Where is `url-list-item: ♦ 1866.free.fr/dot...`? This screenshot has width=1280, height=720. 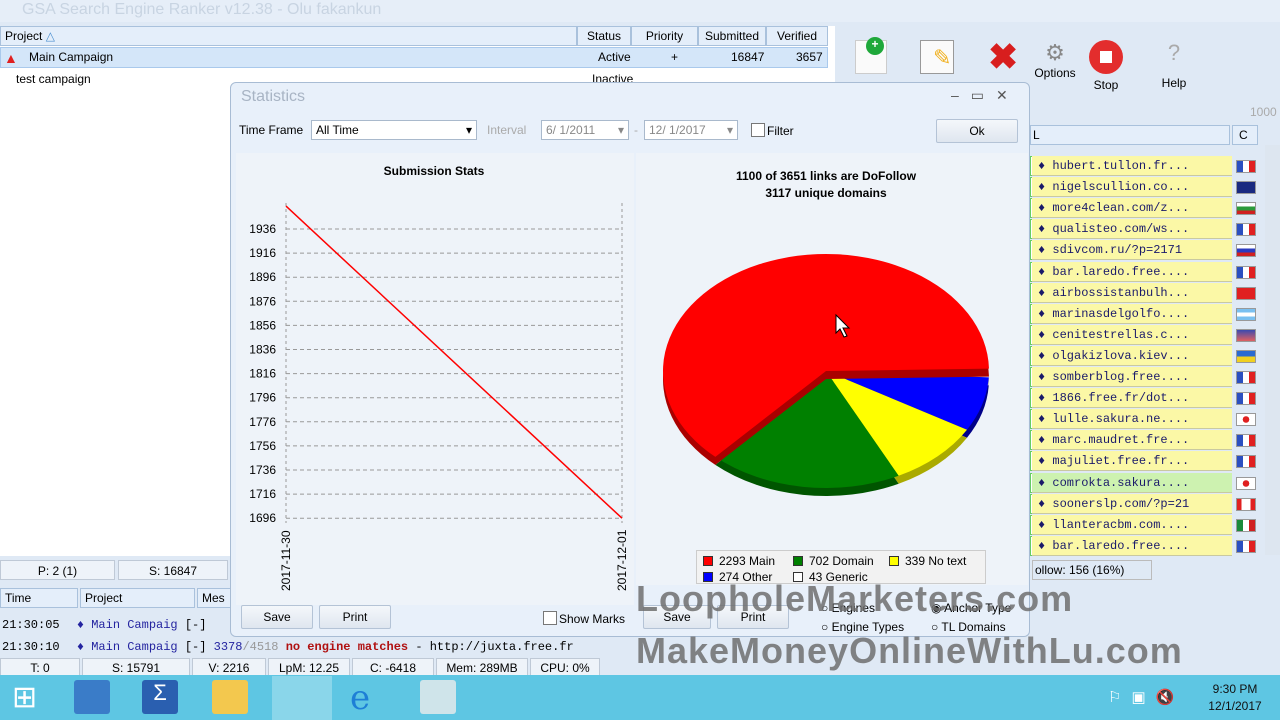 url-list-item: ♦ 1866.free.fr/dot... is located at coordinates (1132, 398).